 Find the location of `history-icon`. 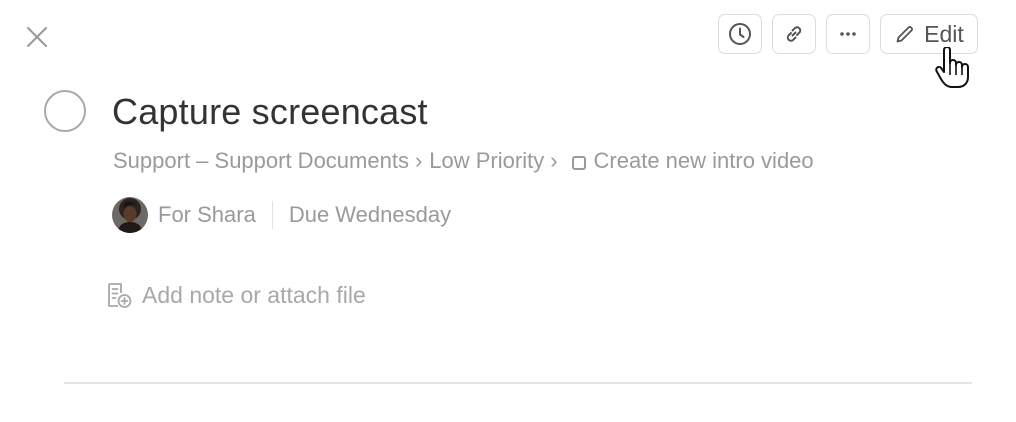

history-icon is located at coordinates (740, 34).